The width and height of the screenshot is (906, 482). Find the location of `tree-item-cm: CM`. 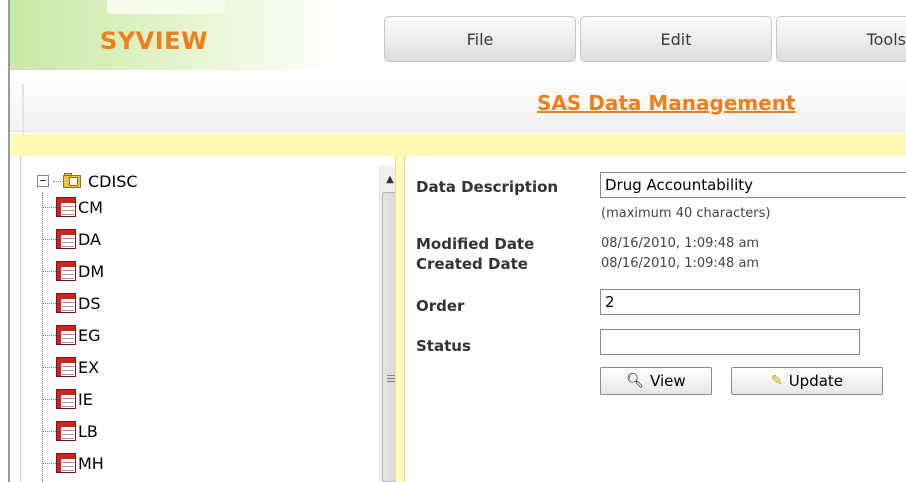

tree-item-cm: CM is located at coordinates (72, 207).